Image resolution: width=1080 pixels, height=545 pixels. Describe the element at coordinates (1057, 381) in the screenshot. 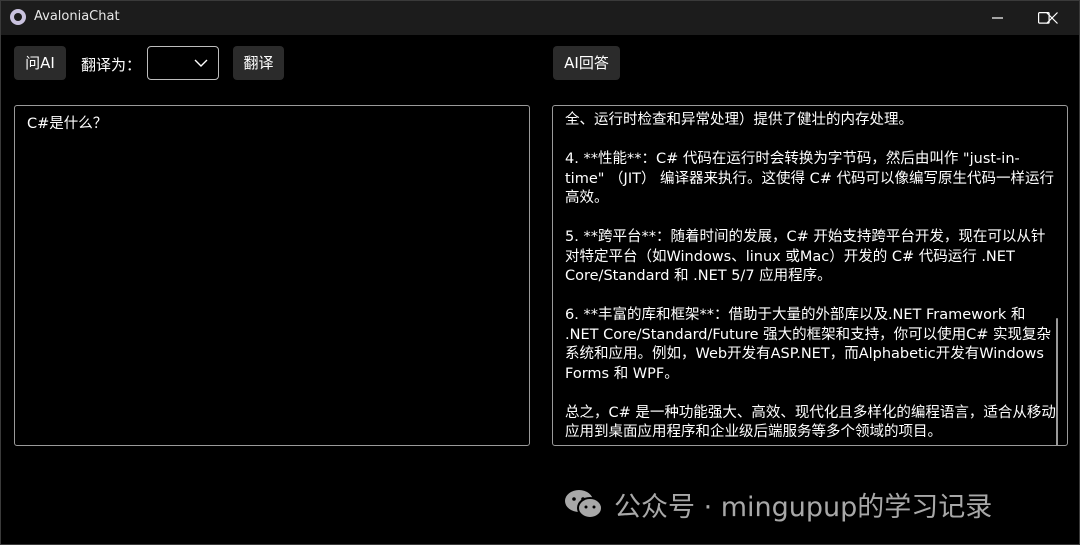

I see `answer-scrollbar` at that location.